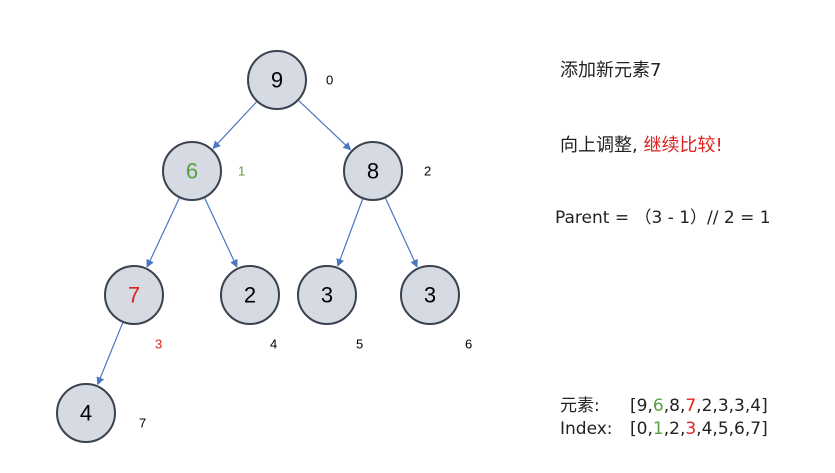  Describe the element at coordinates (325, 125) in the screenshot. I see `edge-n0-n2` at that location.